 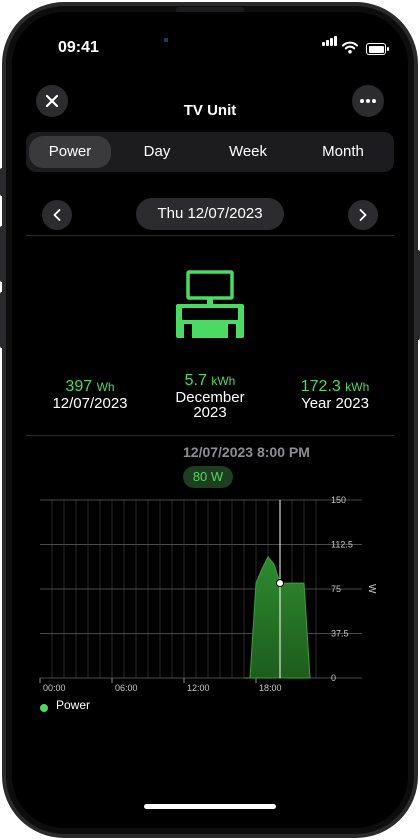 What do you see at coordinates (90, 403) in the screenshot?
I see `stat-day-label: 12/07/2023` at bounding box center [90, 403].